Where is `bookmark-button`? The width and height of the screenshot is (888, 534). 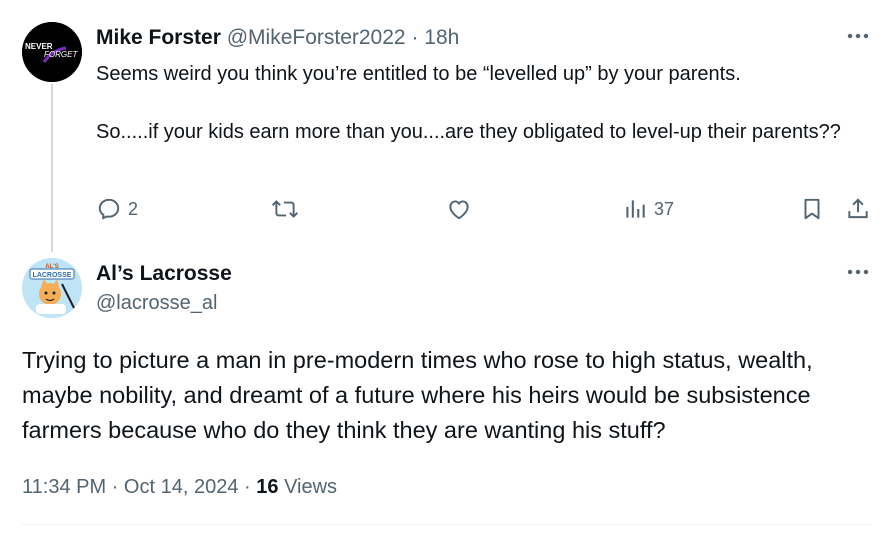
bookmark-button is located at coordinates (812, 209).